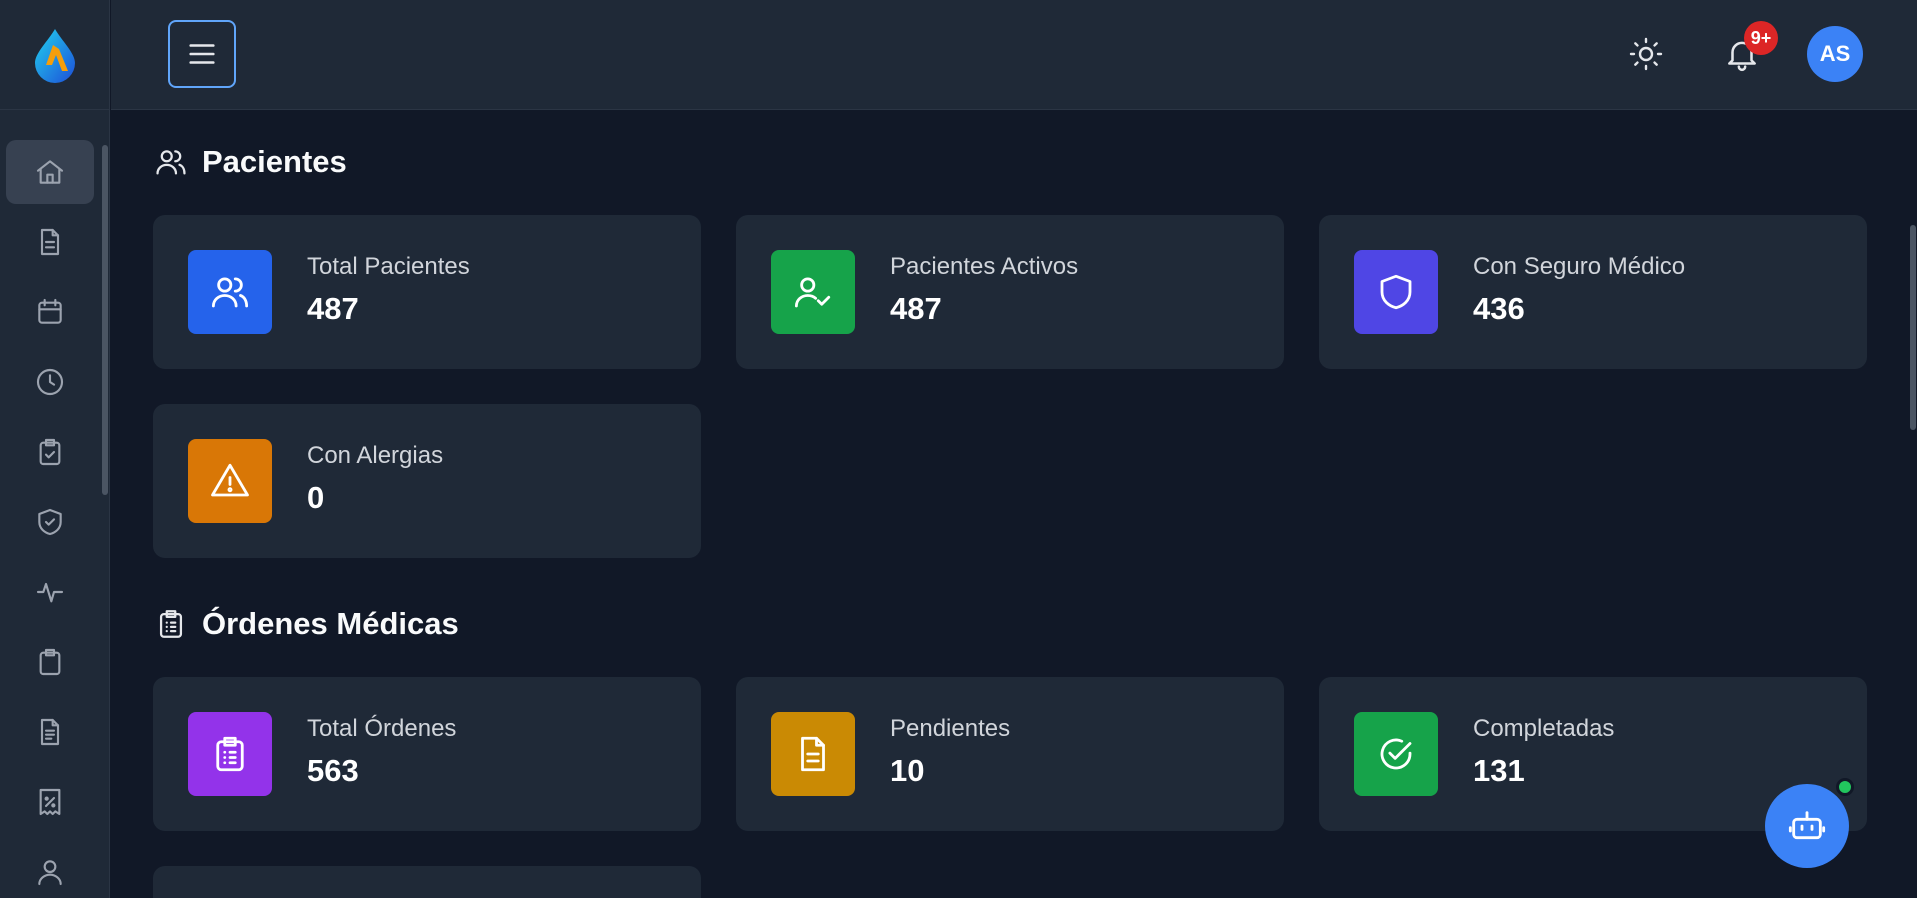 The image size is (1917, 898). I want to click on chatbot-button, so click(1807, 826).